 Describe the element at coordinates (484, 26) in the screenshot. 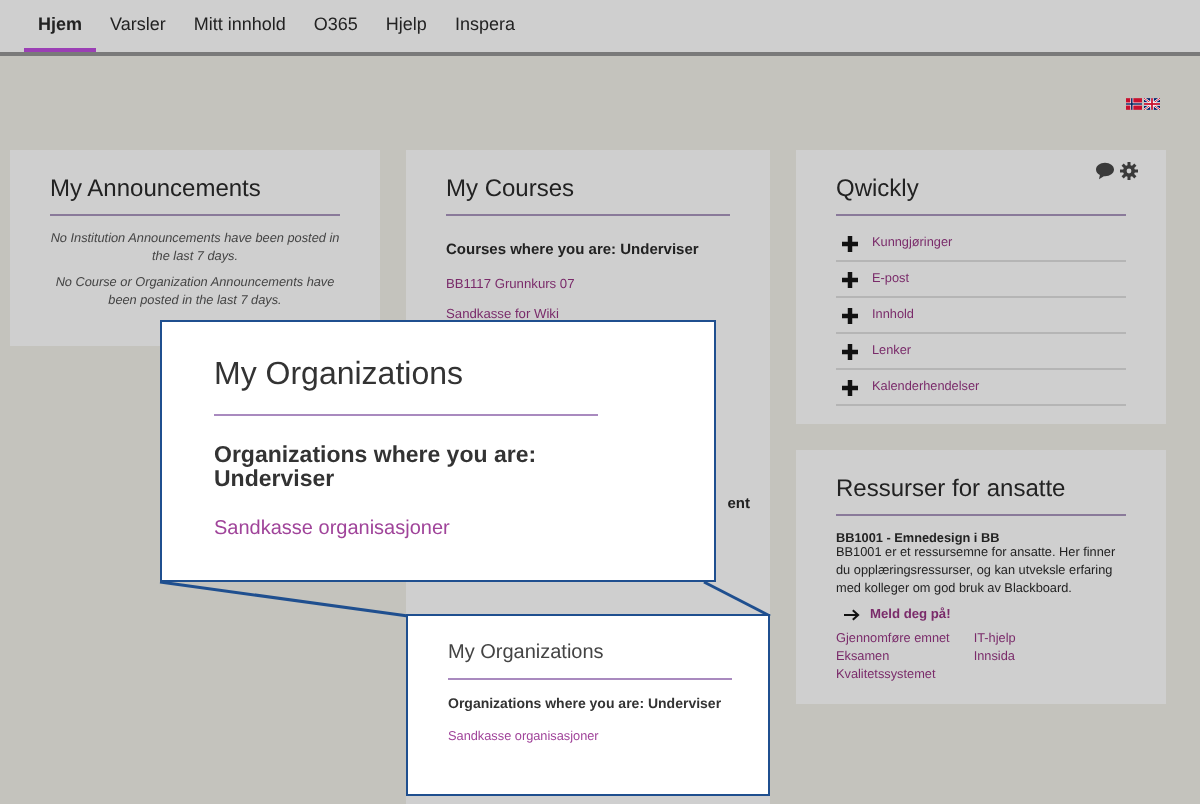

I see `nav-tab: Inspera` at that location.